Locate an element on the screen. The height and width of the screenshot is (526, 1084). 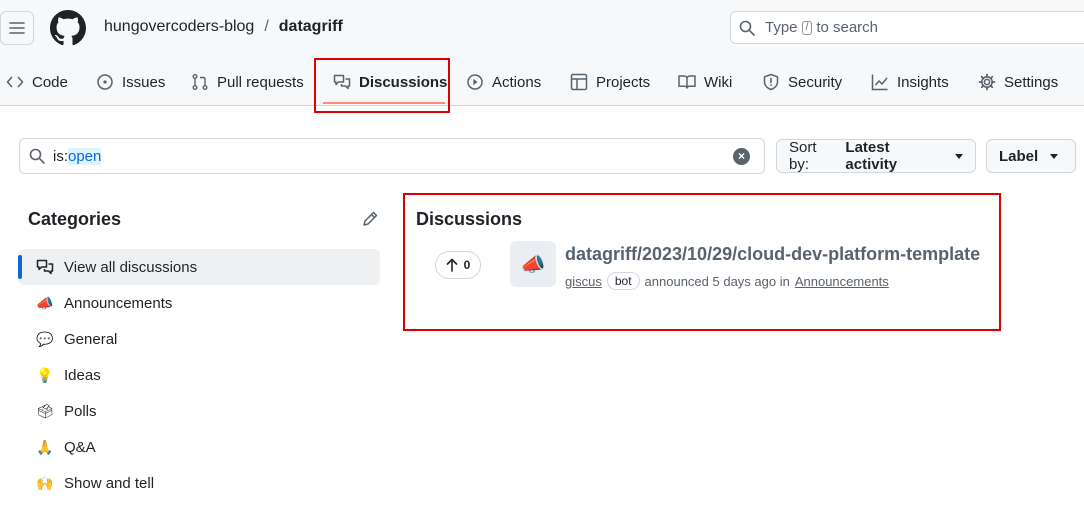
category-label: Ideas is located at coordinates (82, 375).